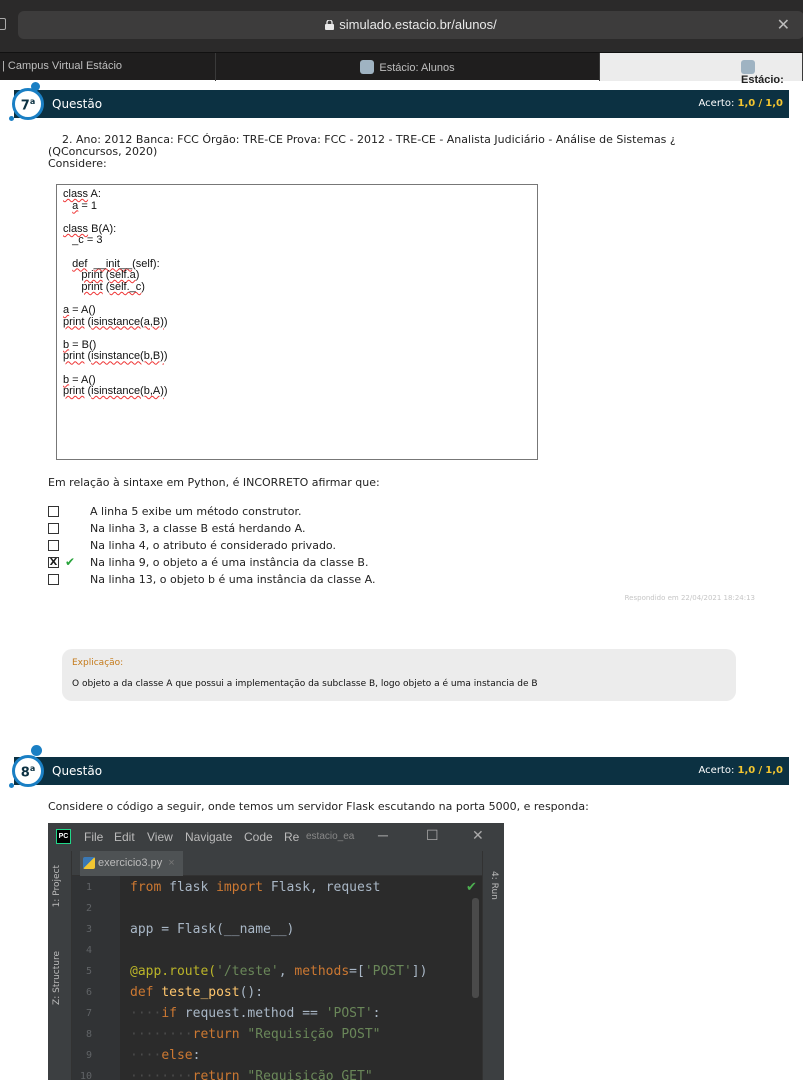 The image size is (803, 1080). Describe the element at coordinates (96, 978) in the screenshot. I see `line-number-gutter: 1 2 3 4 5 6 7 8 9 10` at that location.